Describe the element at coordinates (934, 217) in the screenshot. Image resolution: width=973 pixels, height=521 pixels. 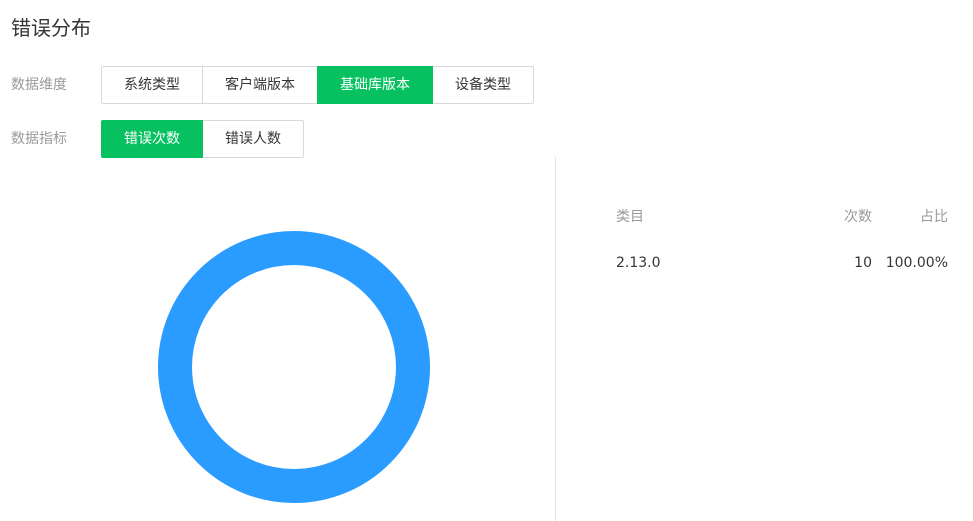
I see `header-ratio: 占比` at that location.